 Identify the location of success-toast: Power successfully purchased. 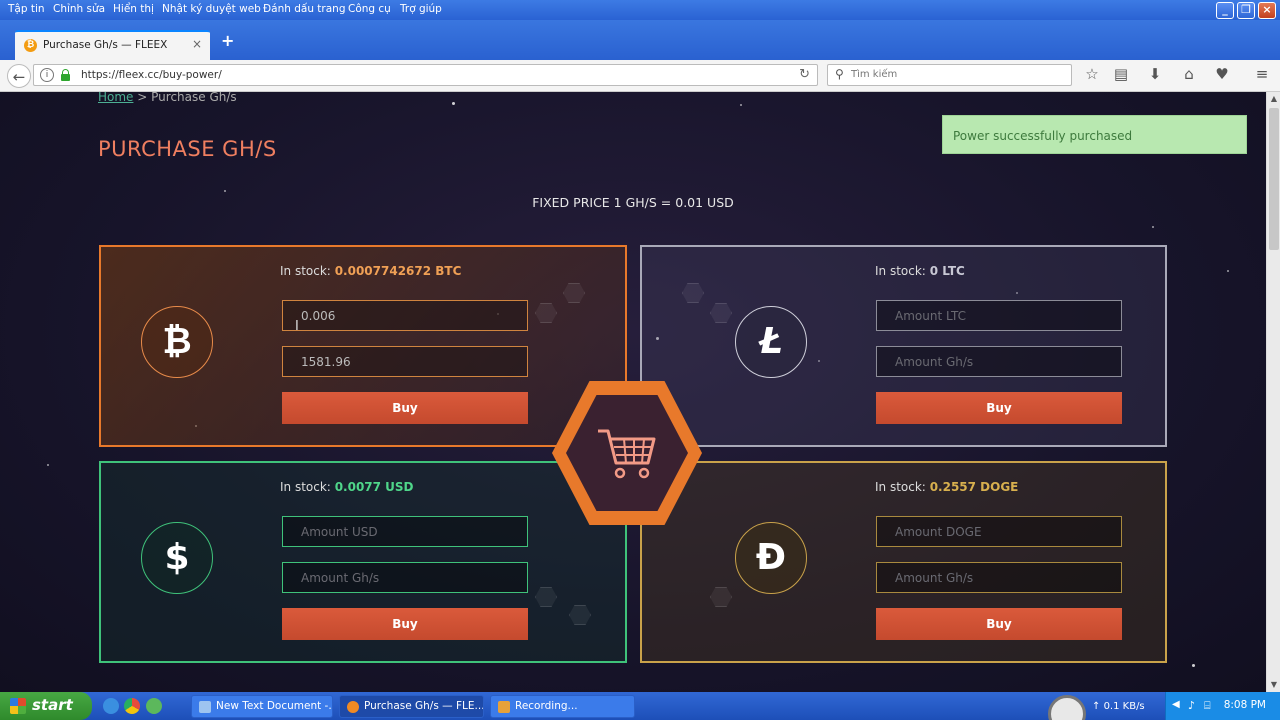
(1094, 134).